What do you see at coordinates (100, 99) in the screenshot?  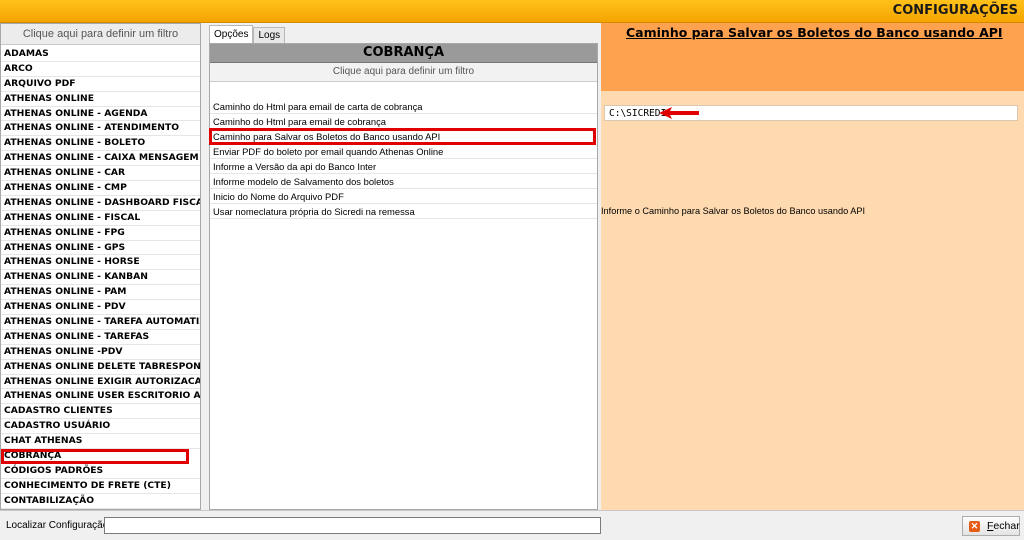 I see `category-item: ATHENAS ONLINE` at bounding box center [100, 99].